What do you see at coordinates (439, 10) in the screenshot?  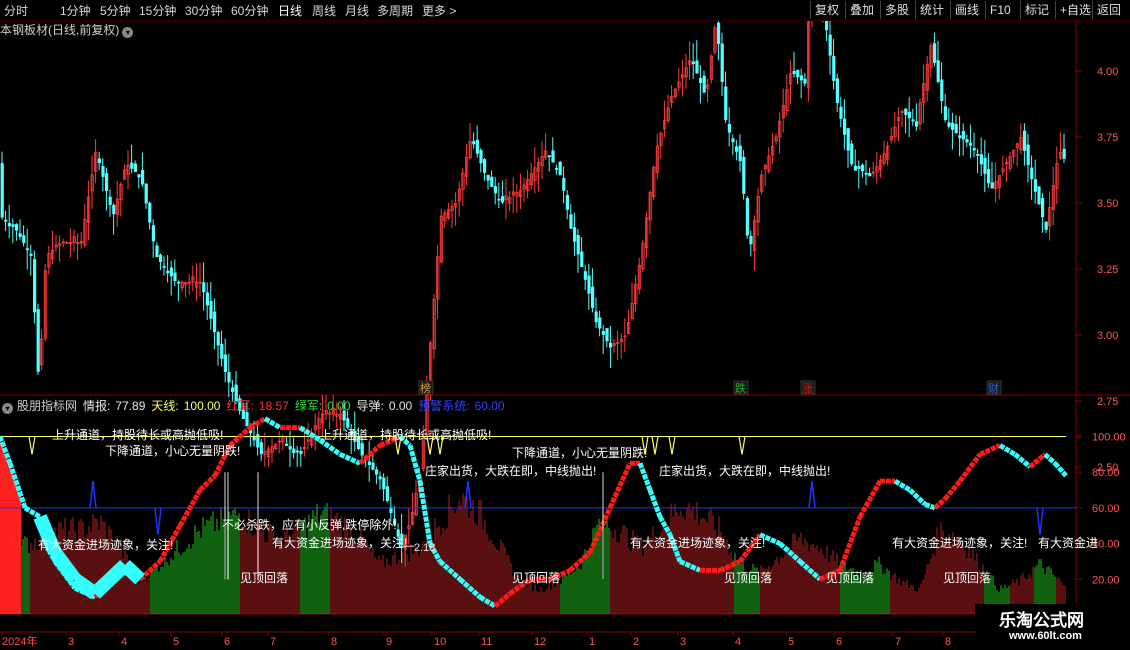 I see `period-more: 更多 >` at bounding box center [439, 10].